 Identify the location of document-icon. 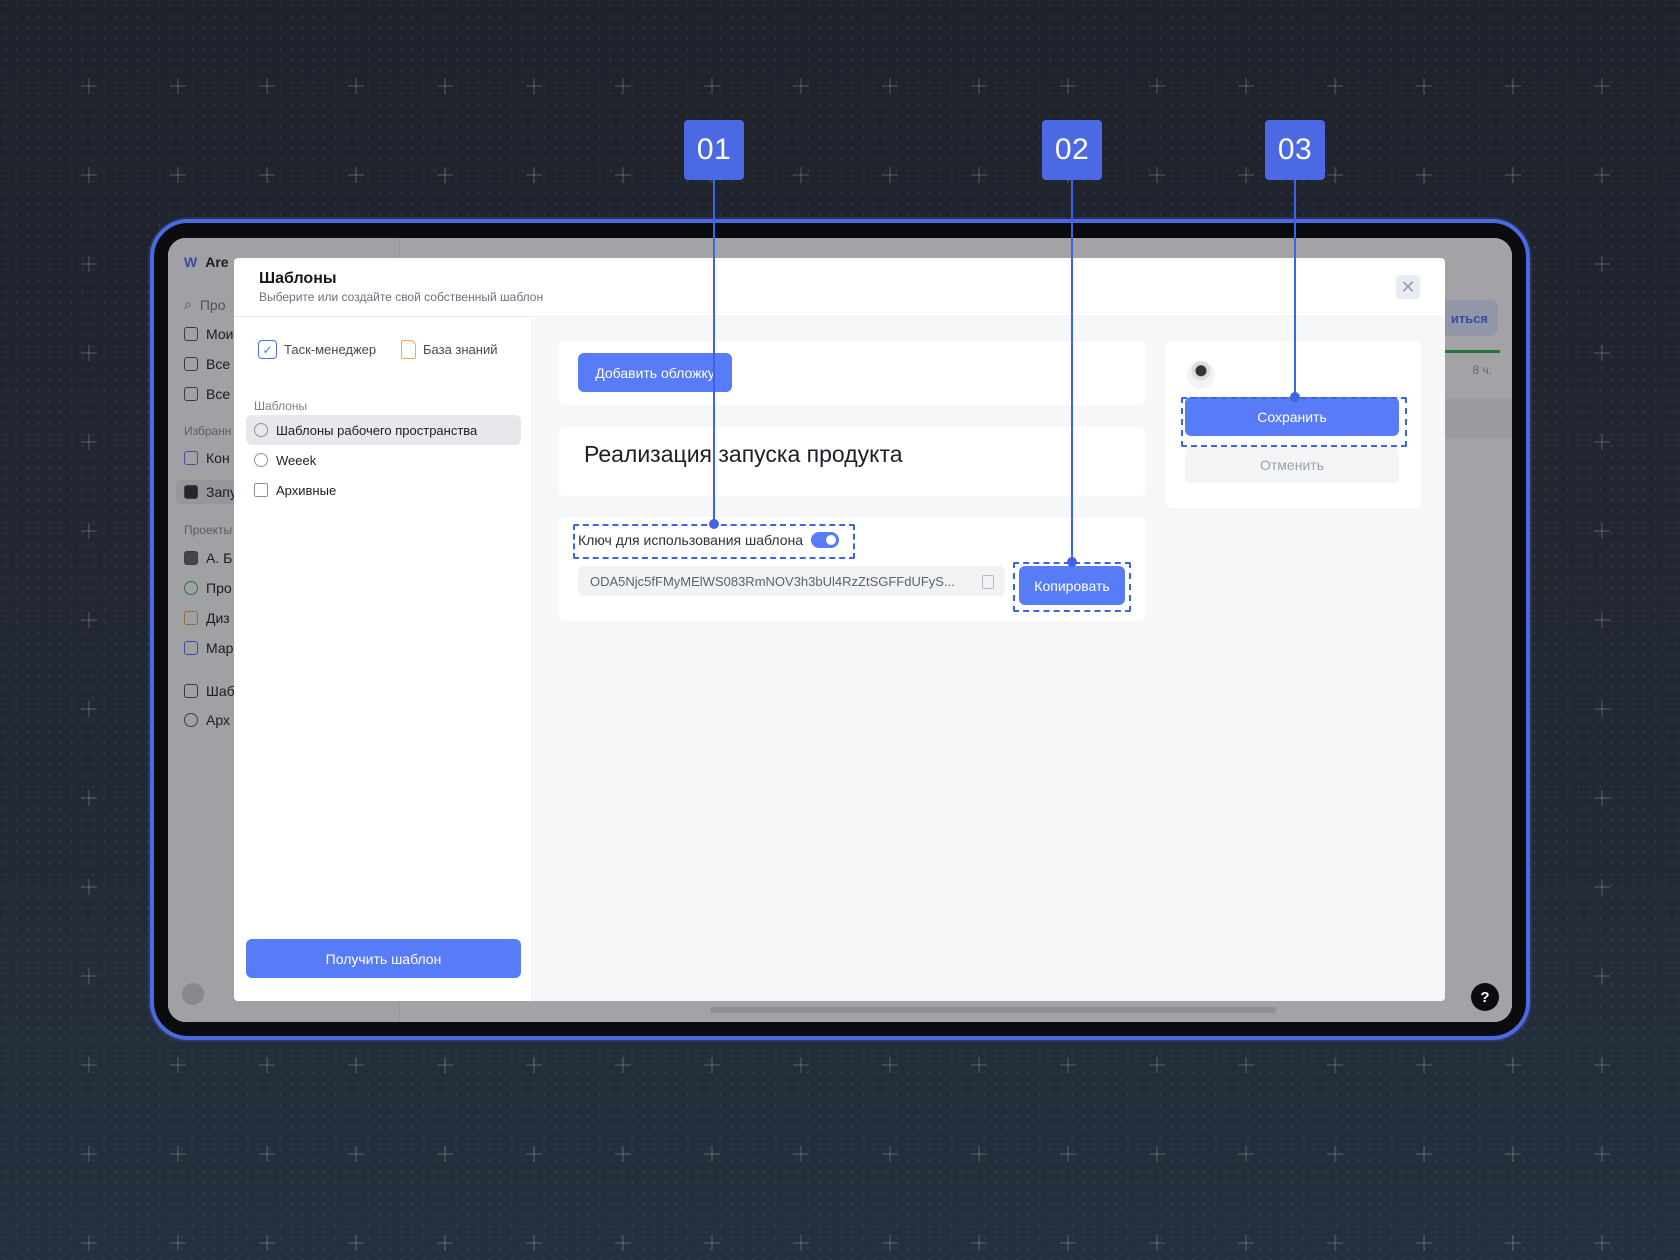
(408, 349).